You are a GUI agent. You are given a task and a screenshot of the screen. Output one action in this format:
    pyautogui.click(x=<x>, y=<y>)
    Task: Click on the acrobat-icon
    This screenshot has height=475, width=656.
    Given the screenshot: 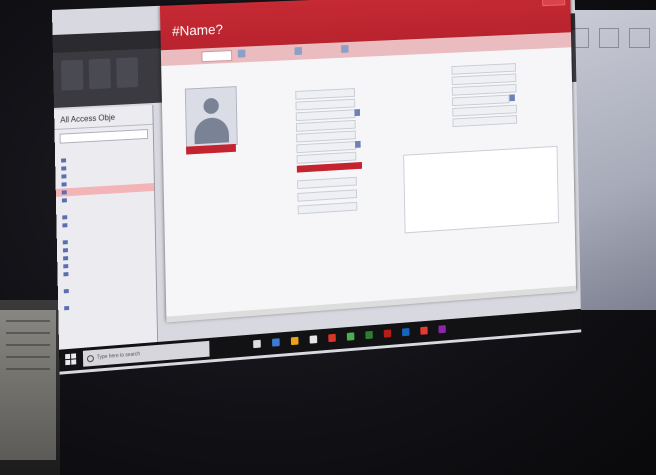 What is the action you would take?
    pyautogui.click(x=332, y=338)
    